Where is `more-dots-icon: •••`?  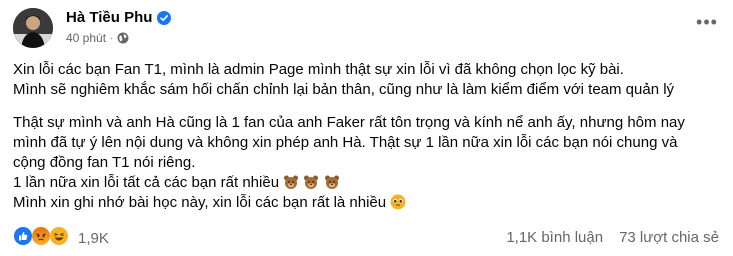 more-dots-icon: ••• is located at coordinates (707, 22).